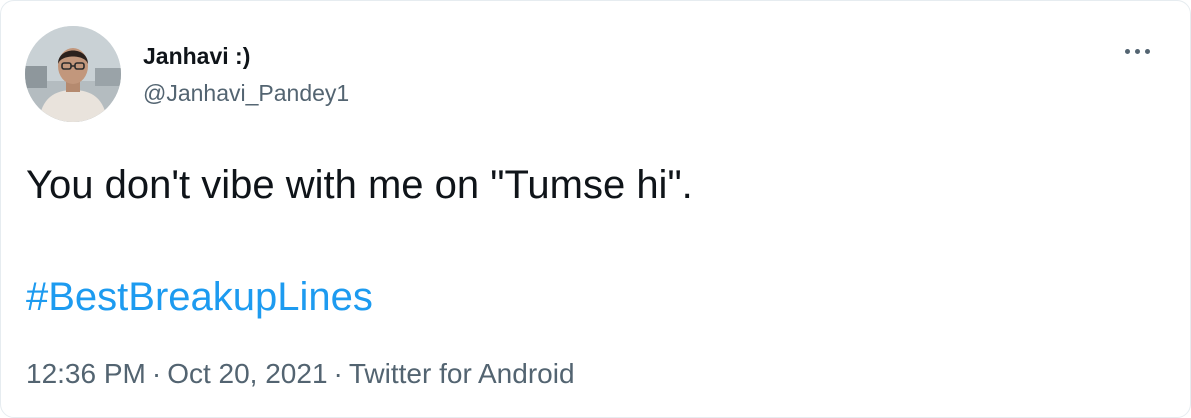 This screenshot has width=1191, height=418. I want to click on hashtag-link: #BestBreakupLines, so click(199, 297).